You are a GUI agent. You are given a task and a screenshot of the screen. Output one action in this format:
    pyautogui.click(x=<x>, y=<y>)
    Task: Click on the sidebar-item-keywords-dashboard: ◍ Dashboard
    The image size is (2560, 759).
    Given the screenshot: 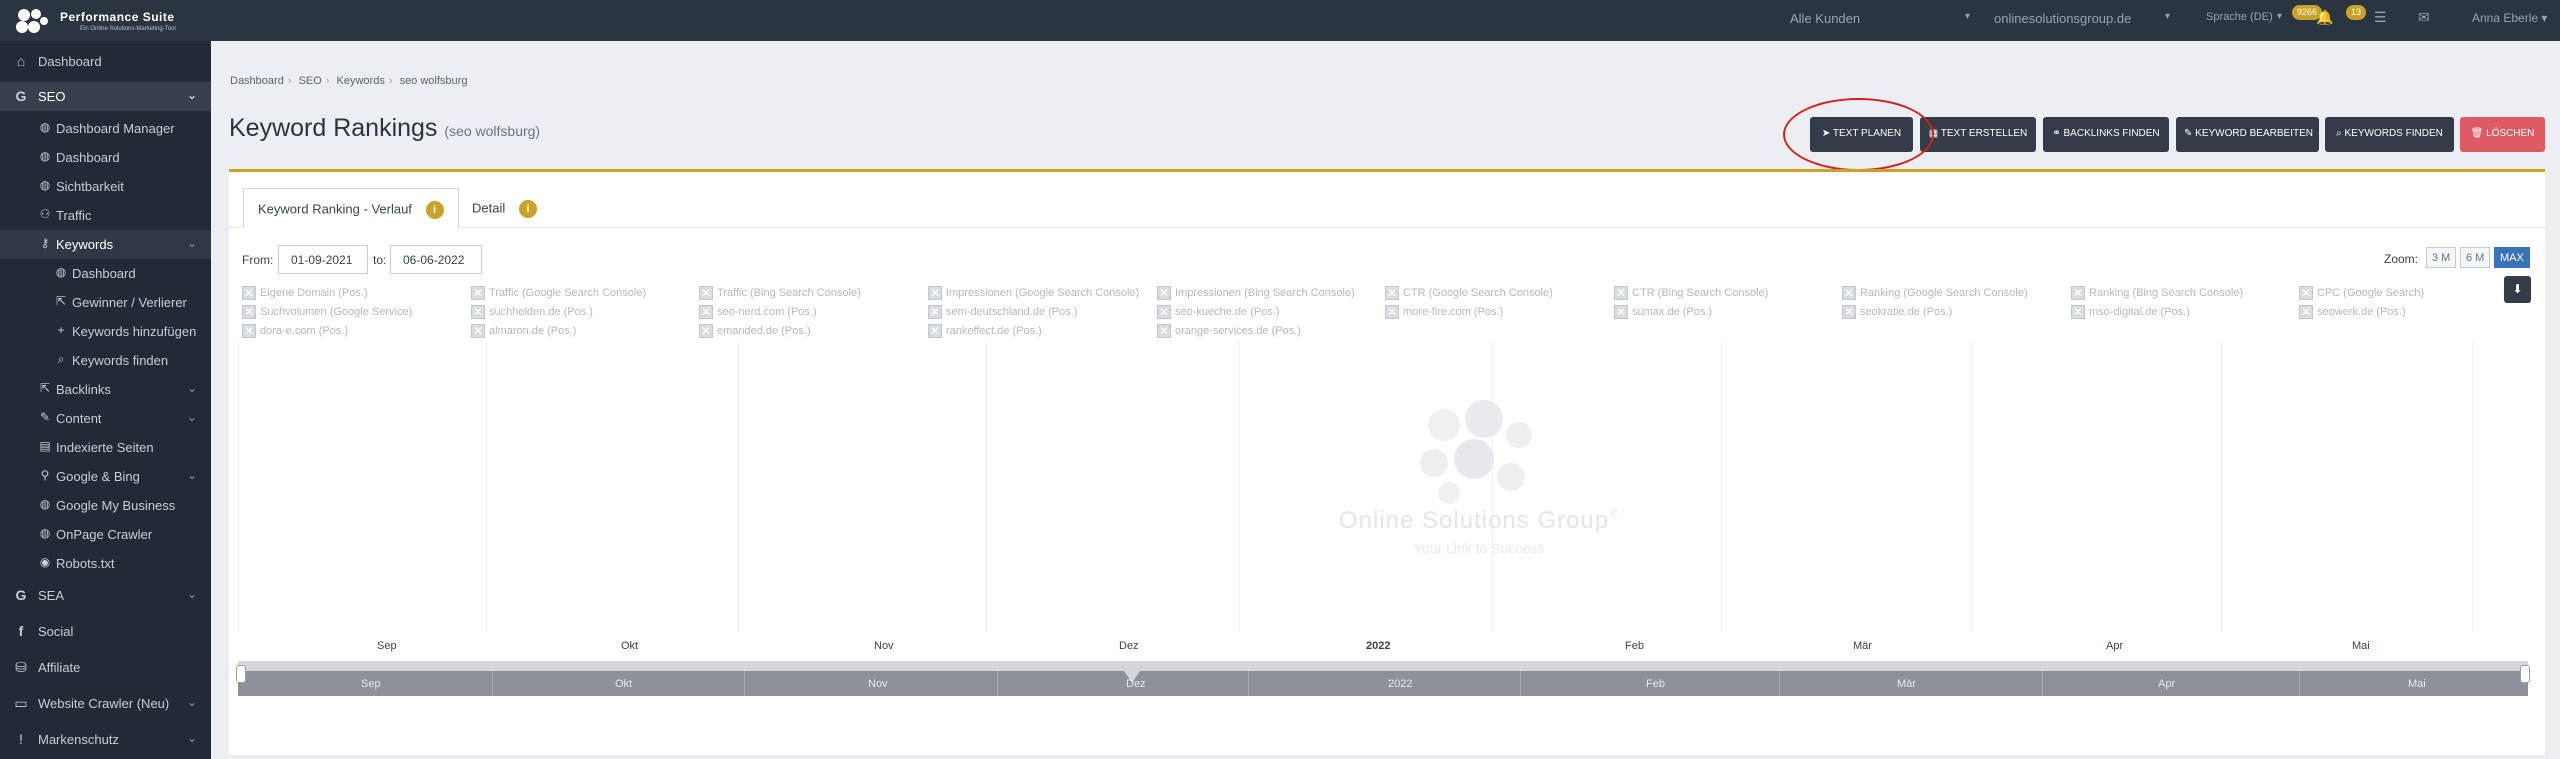 What is the action you would take?
    pyautogui.click(x=105, y=273)
    